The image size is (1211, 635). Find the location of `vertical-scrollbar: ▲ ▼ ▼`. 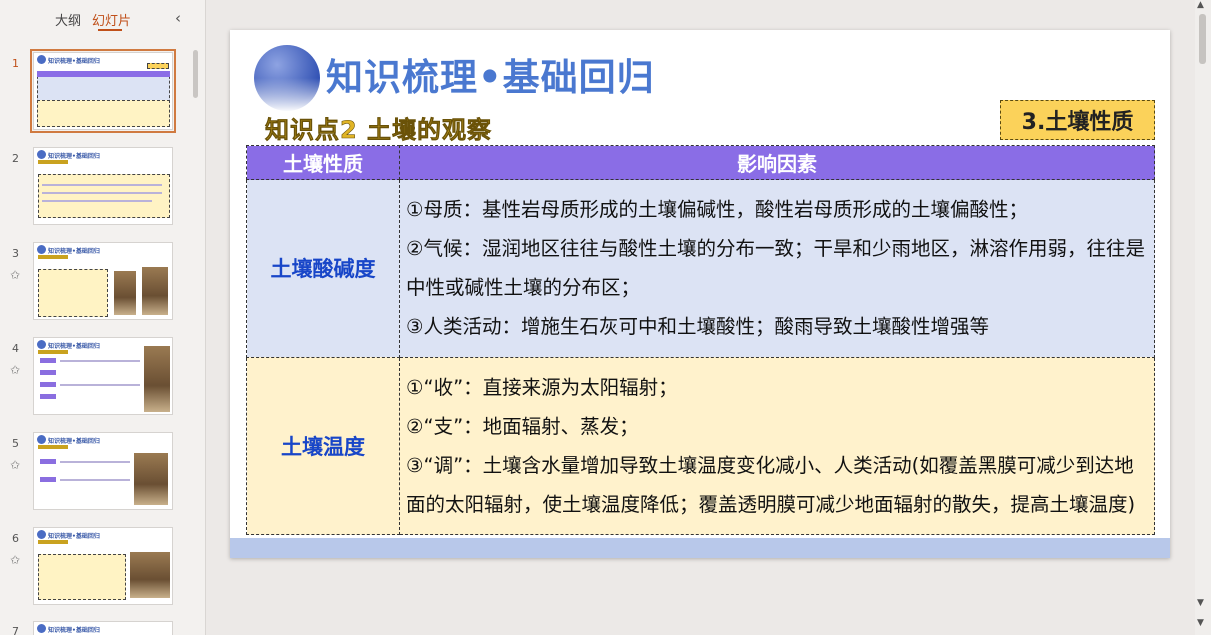

vertical-scrollbar: ▲ ▼ ▼ is located at coordinates (1203, 317).